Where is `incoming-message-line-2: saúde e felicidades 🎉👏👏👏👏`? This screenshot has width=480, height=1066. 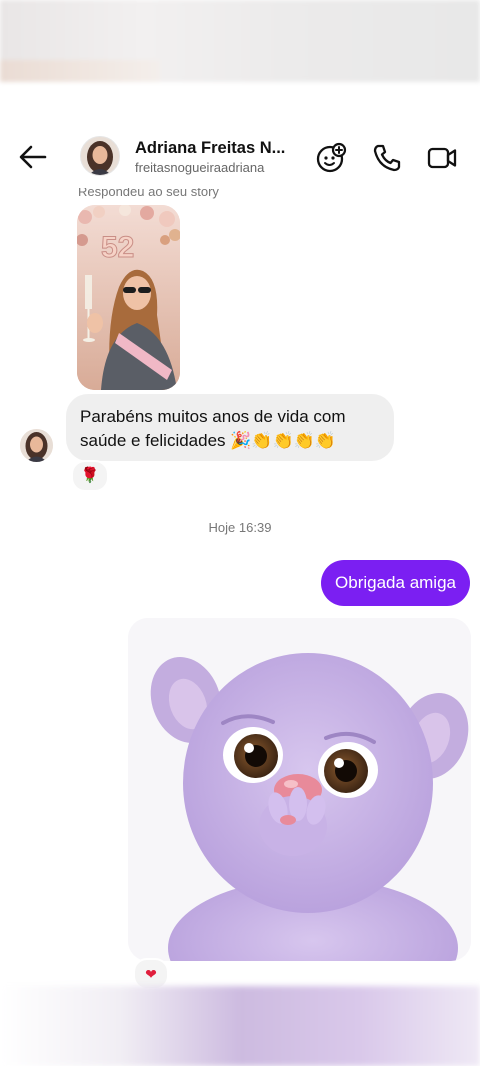 incoming-message-line-2: saúde e felicidades 🎉👏👏👏👏 is located at coordinates (208, 440).